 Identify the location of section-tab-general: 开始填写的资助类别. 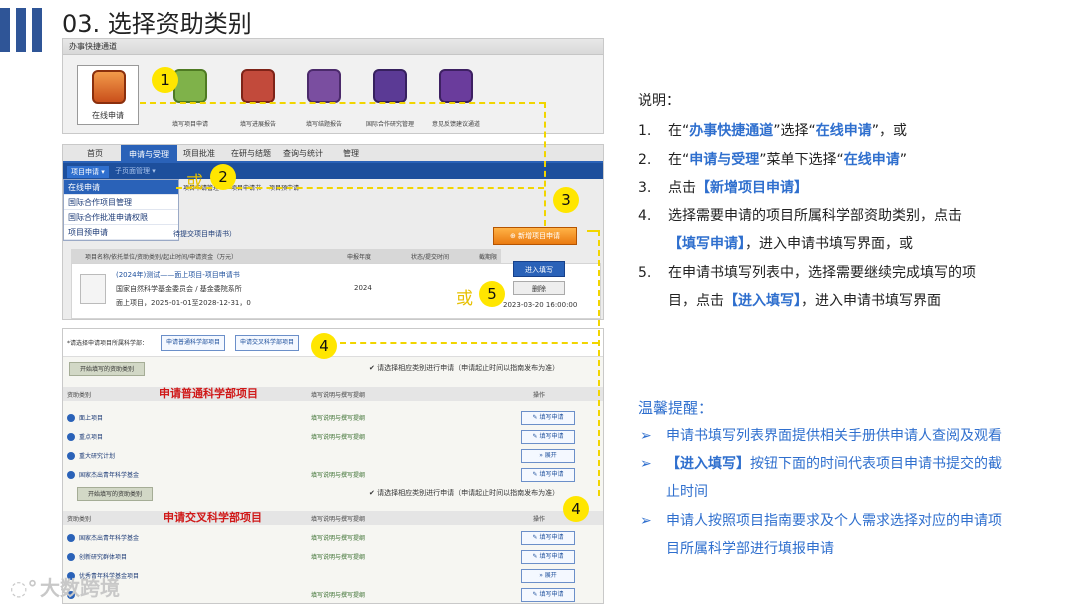
(107, 369).